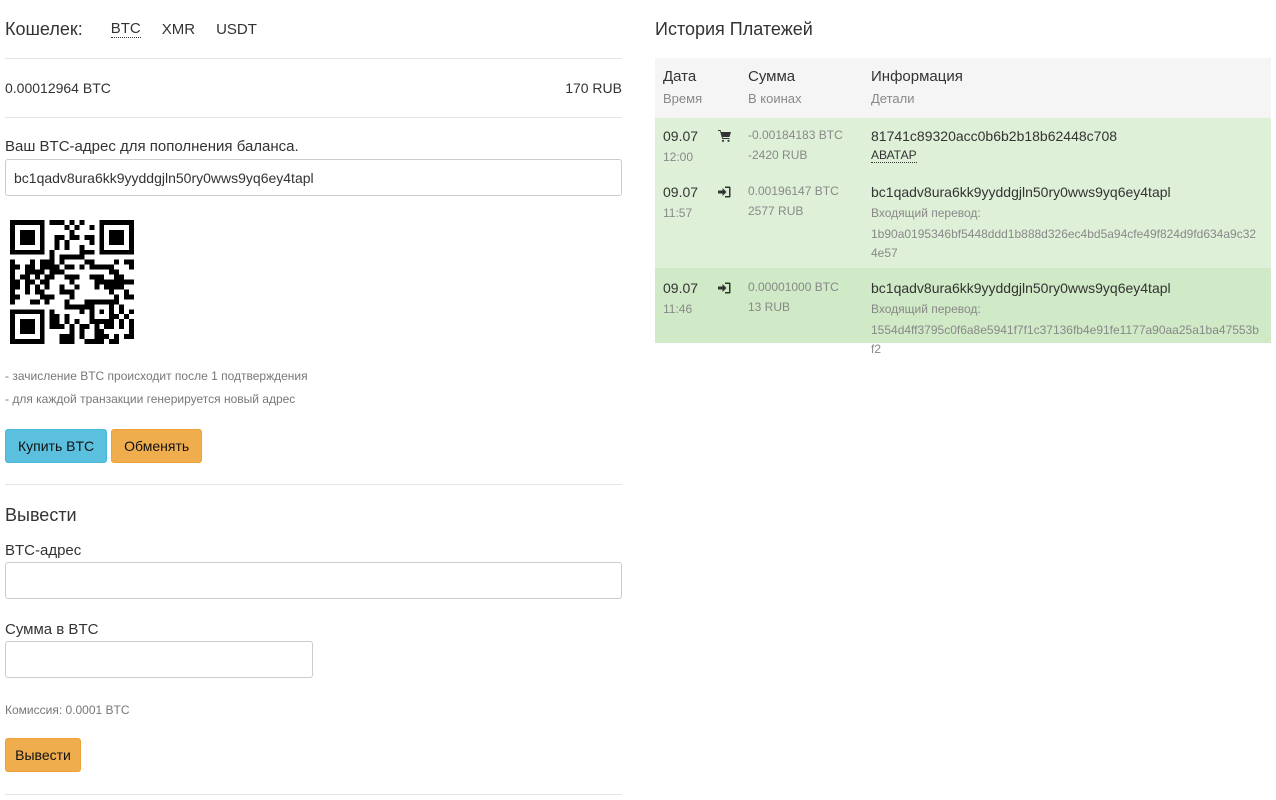  Describe the element at coordinates (683, 98) in the screenshot. I see `col-date-subtitle: Время` at that location.